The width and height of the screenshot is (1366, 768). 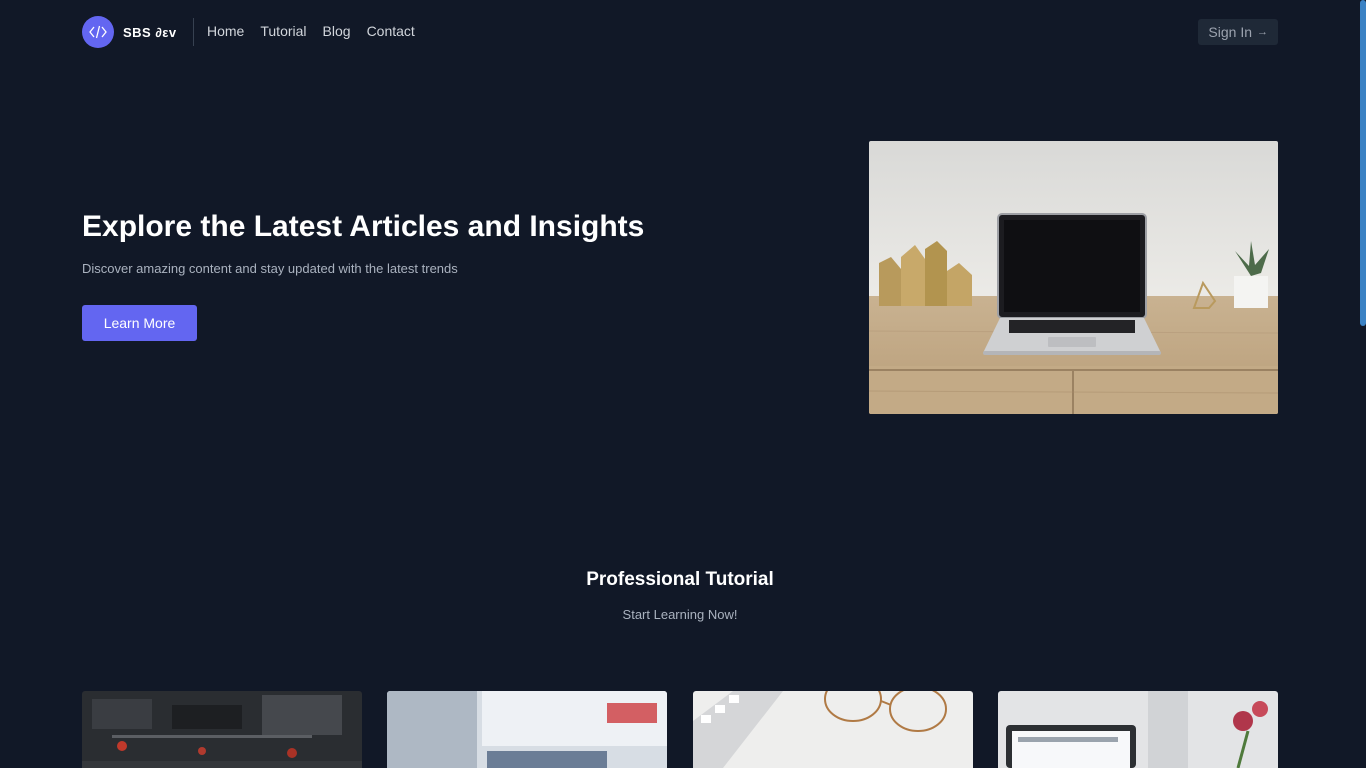 I want to click on monitor-screen-image, so click(x=527, y=729).